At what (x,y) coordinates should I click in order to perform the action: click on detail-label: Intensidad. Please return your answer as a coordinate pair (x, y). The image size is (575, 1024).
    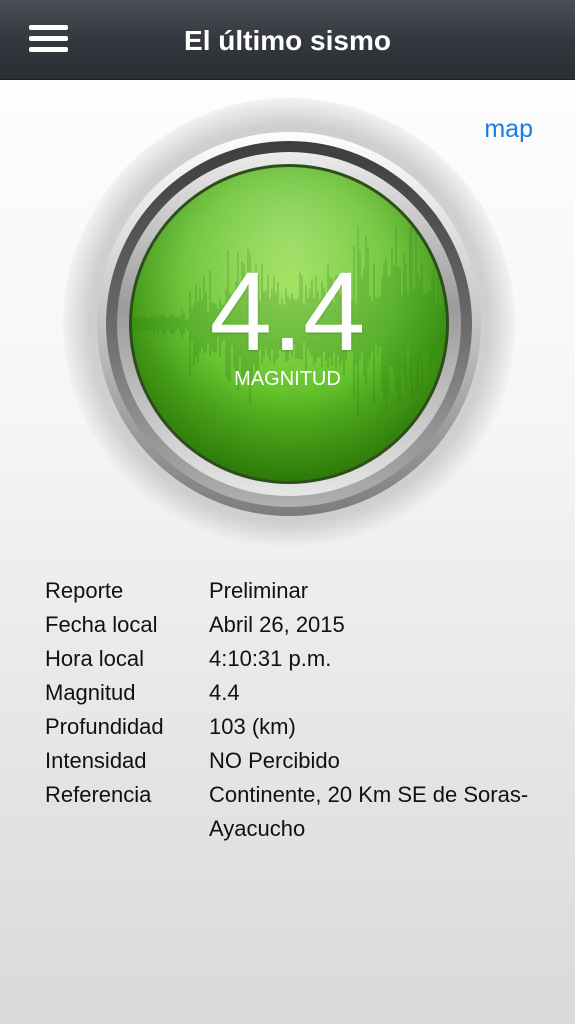
    Looking at the image, I should click on (96, 760).